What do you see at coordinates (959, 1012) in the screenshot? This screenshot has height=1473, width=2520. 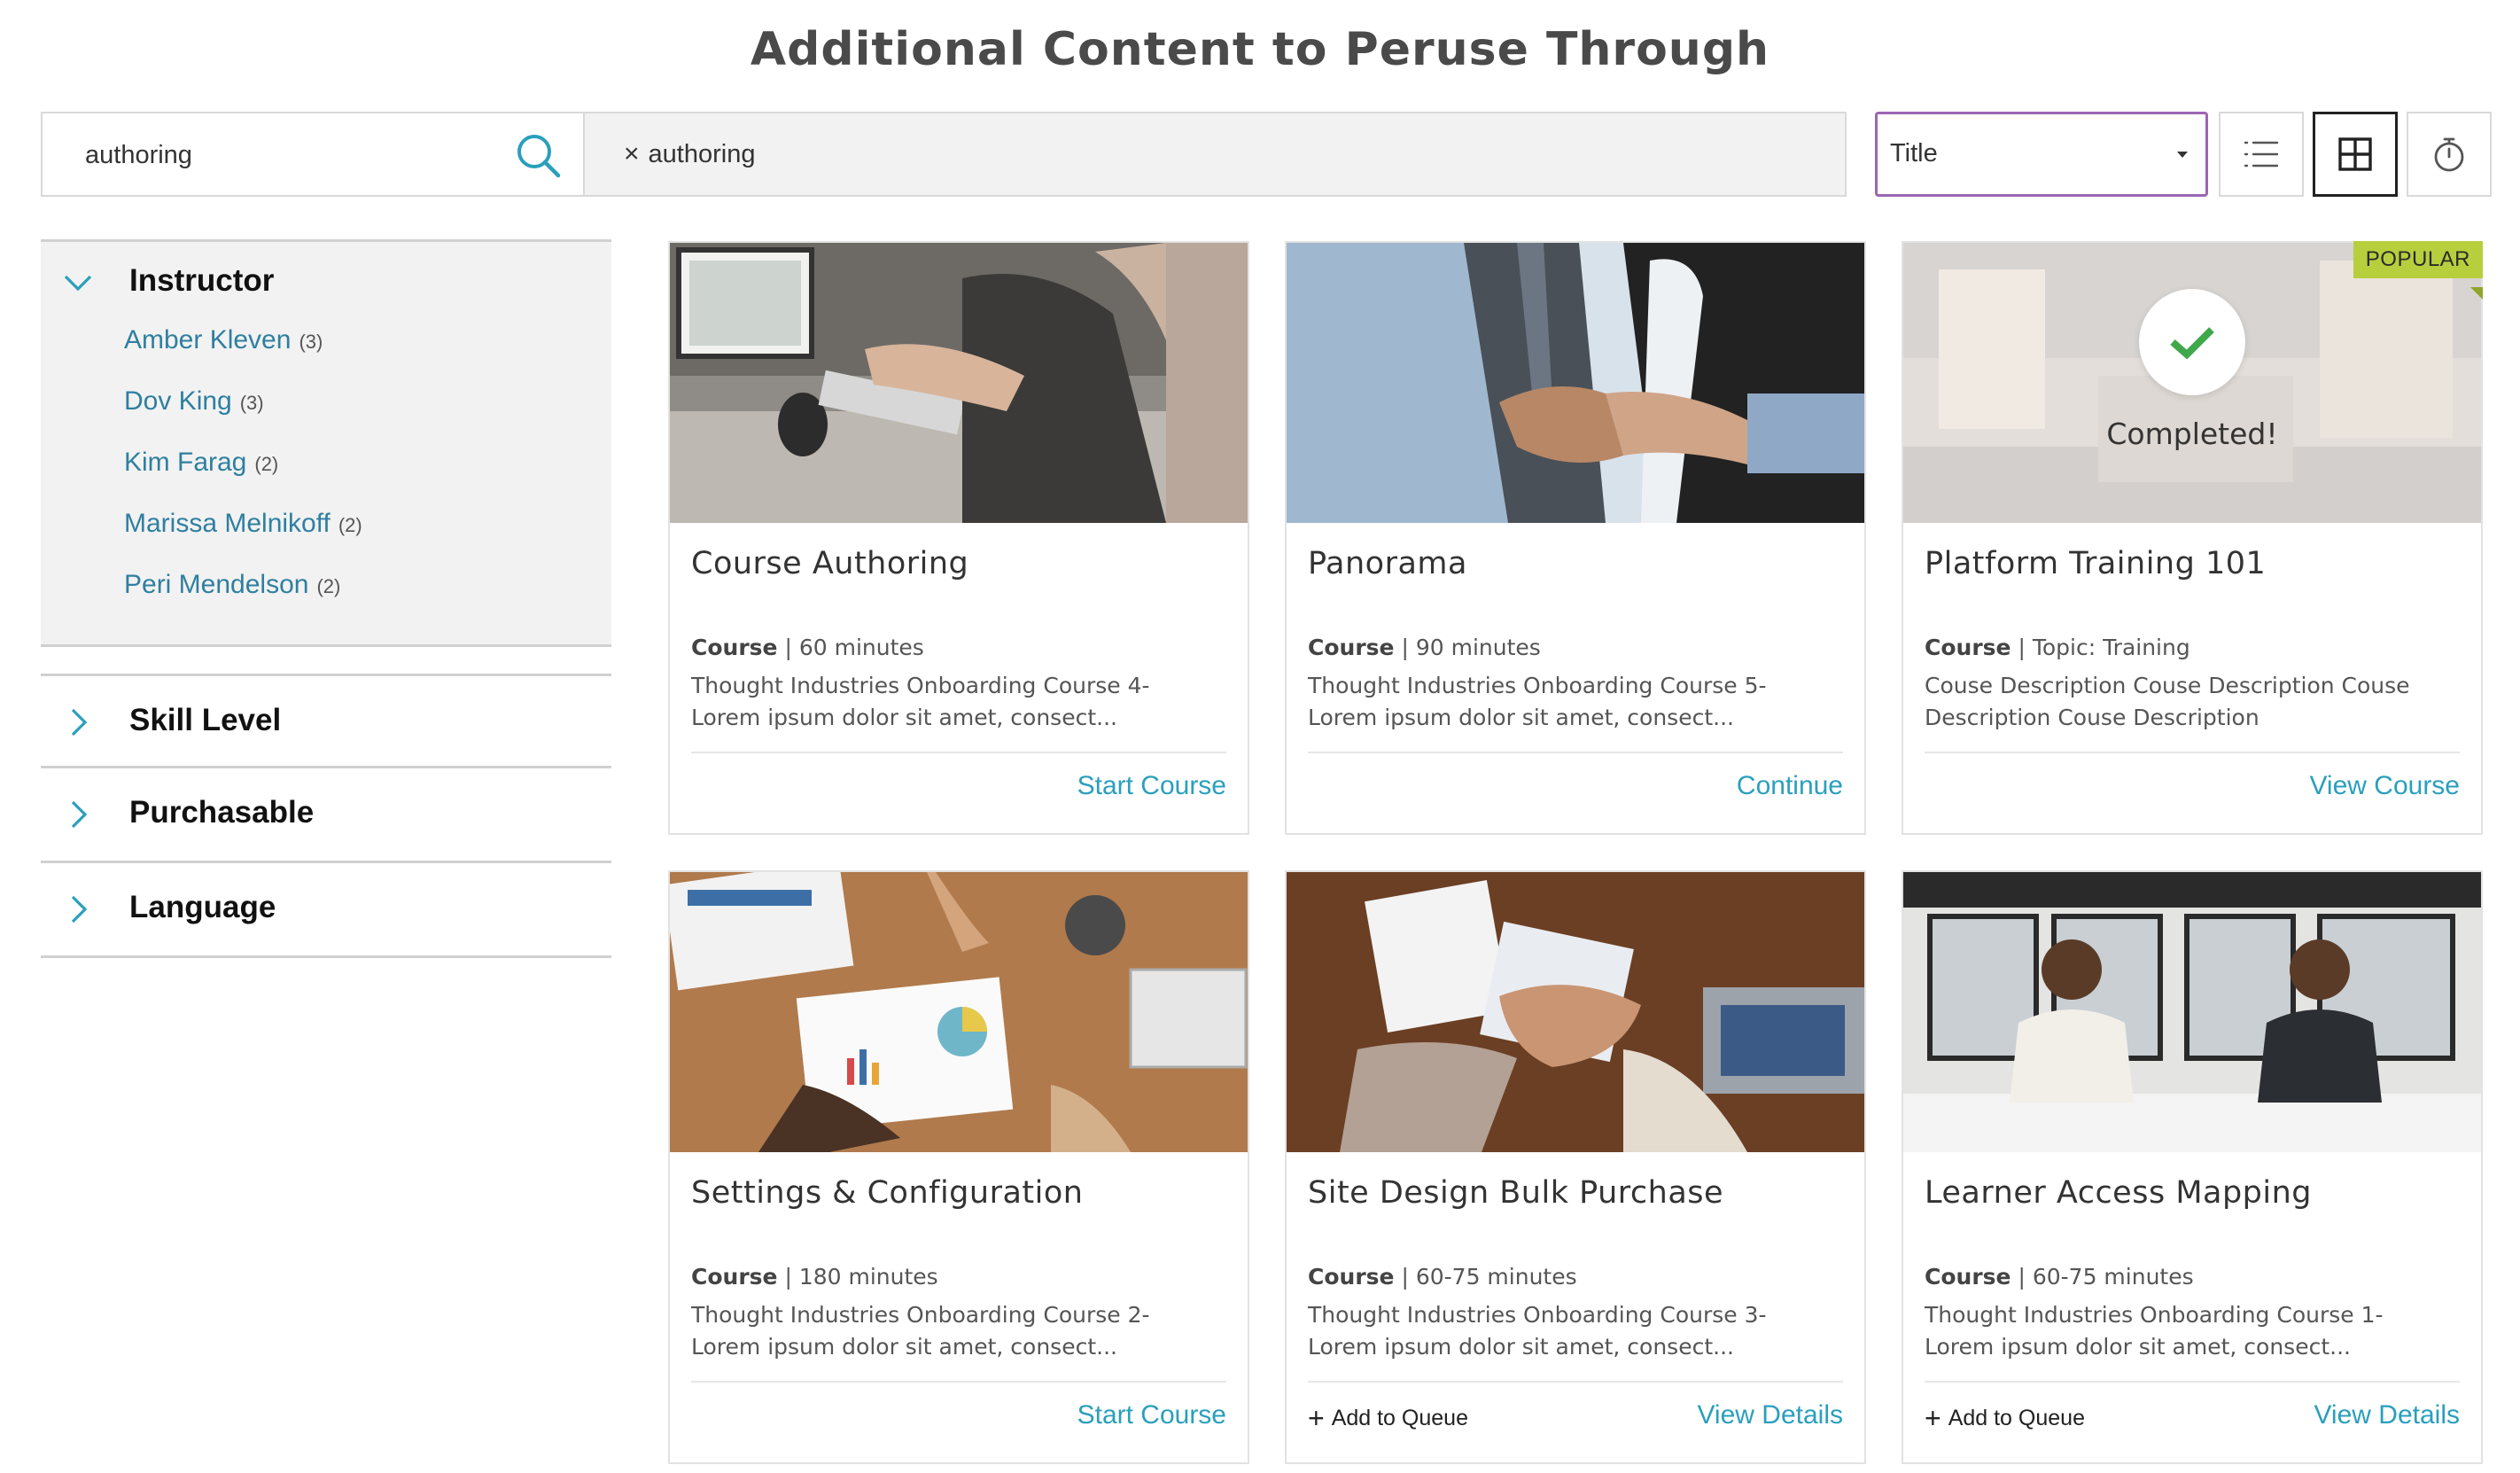 I see `course-image-charts-on-table` at bounding box center [959, 1012].